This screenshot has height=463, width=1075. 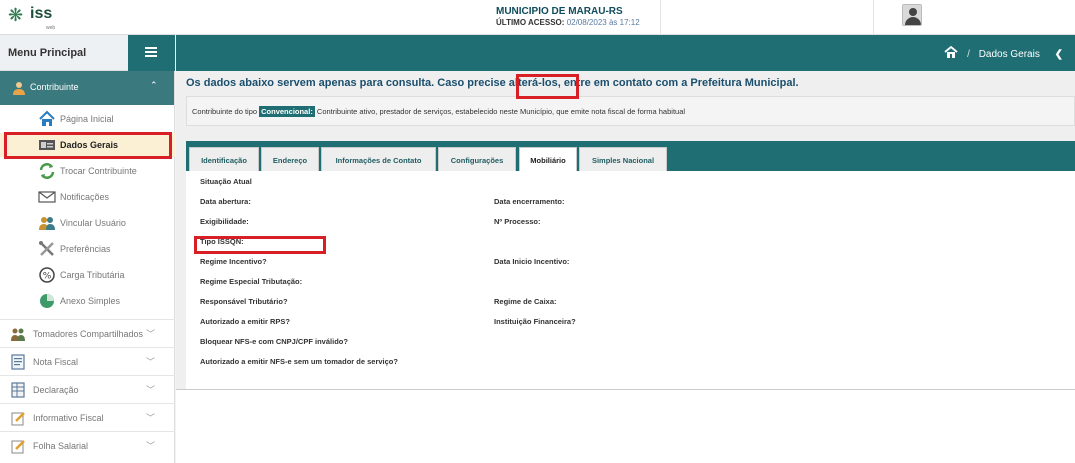 I want to click on sidebar-group-tomadores: Tomadores Compartilhados ﹀, so click(x=87, y=333).